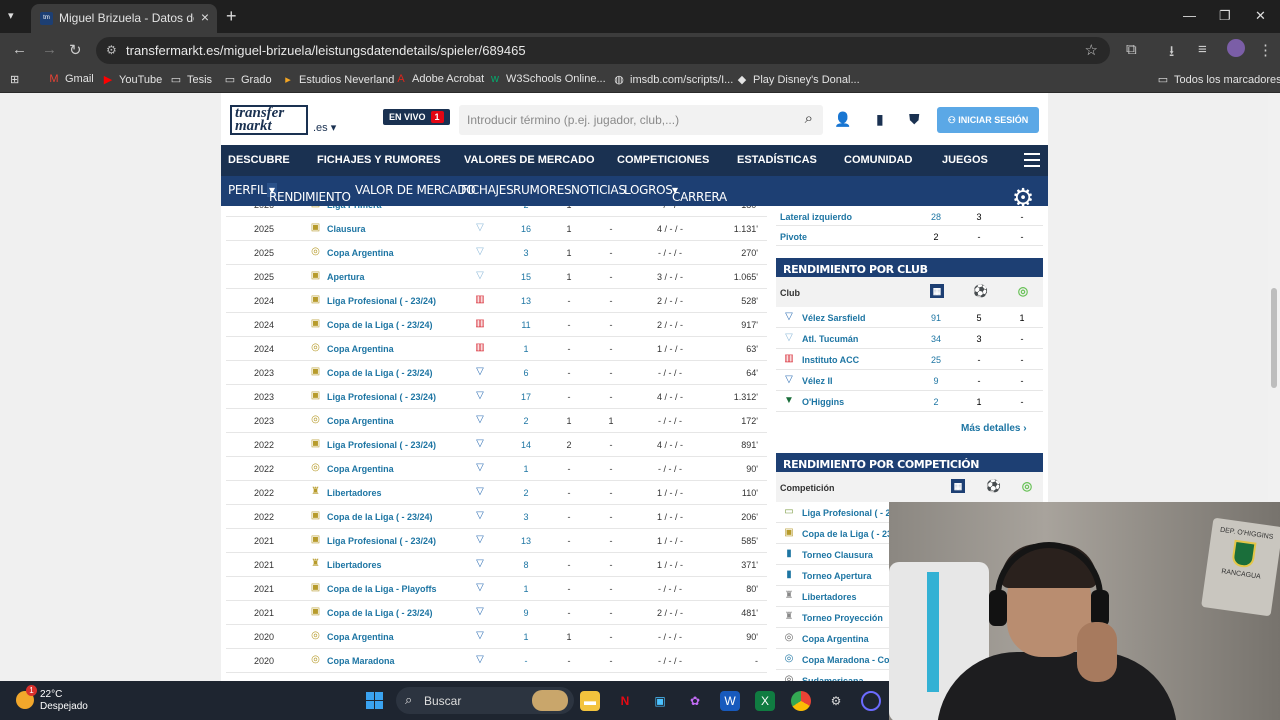 This screenshot has height=720, width=1280. Describe the element at coordinates (415, 190) in the screenshot. I see `subnav-valor-mercado: VALOR DE MERCADO` at that location.